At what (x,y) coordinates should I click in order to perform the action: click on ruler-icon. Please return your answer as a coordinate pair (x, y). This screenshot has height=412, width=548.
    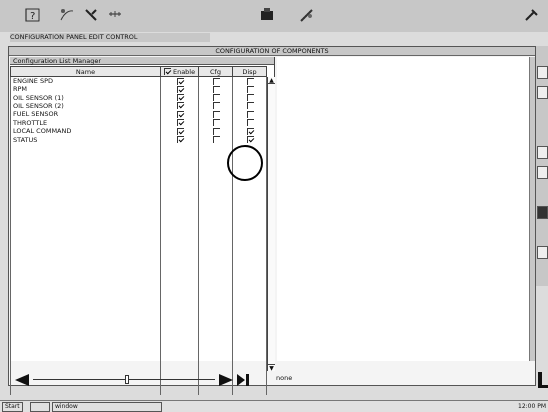
    Looking at the image, I should click on (115, 15).